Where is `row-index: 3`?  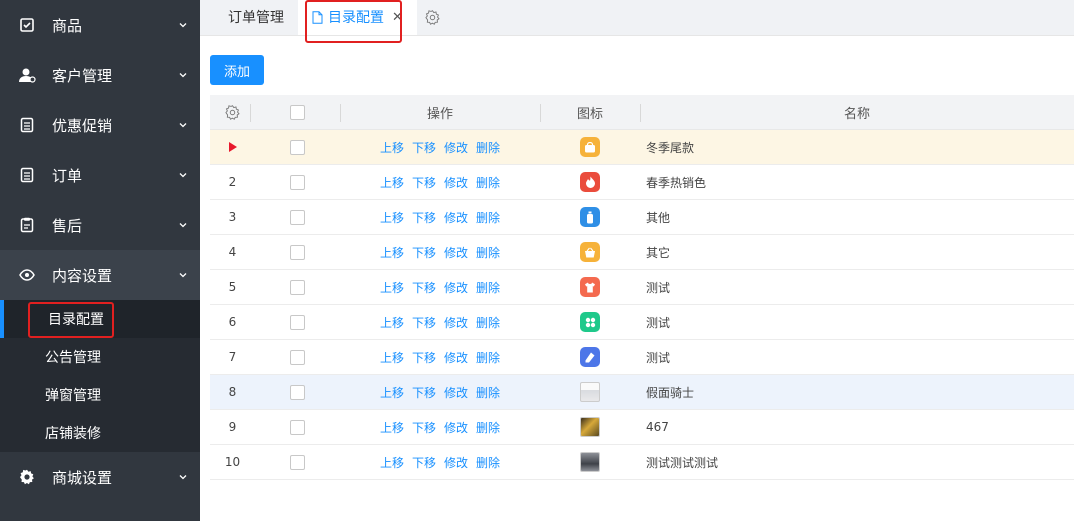
row-index: 3 is located at coordinates (232, 217).